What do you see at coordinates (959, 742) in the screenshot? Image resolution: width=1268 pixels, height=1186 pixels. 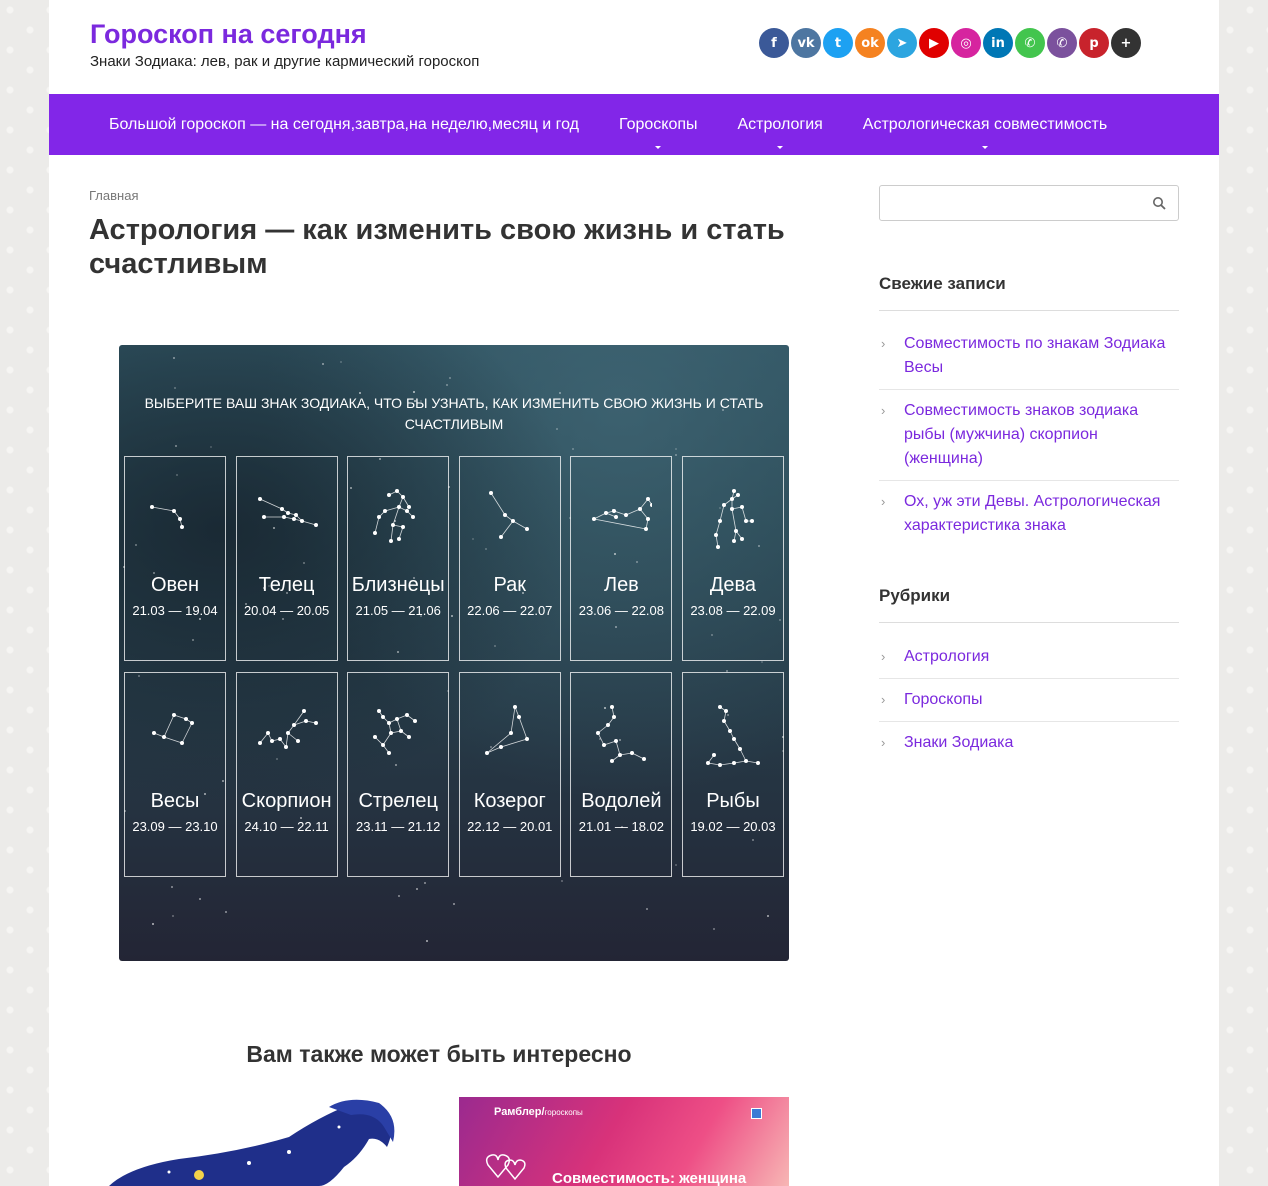 I see `link-text: Знаки Зодиака` at bounding box center [959, 742].